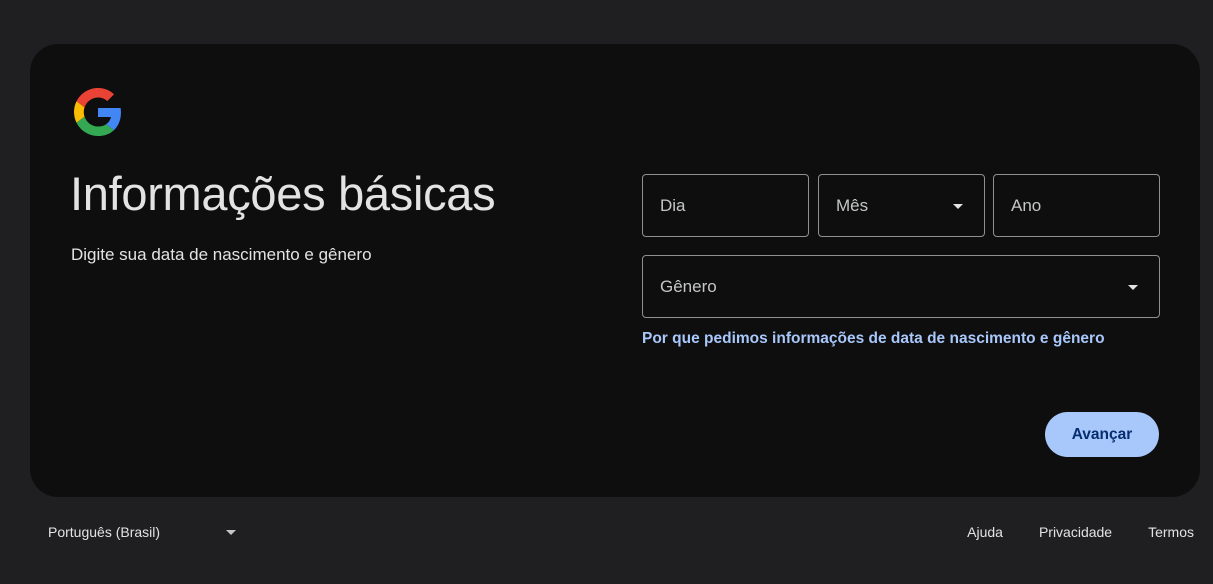 Image resolution: width=1213 pixels, height=584 pixels. I want to click on footer-links: Ajuda Privacidade Termos, so click(1062, 532).